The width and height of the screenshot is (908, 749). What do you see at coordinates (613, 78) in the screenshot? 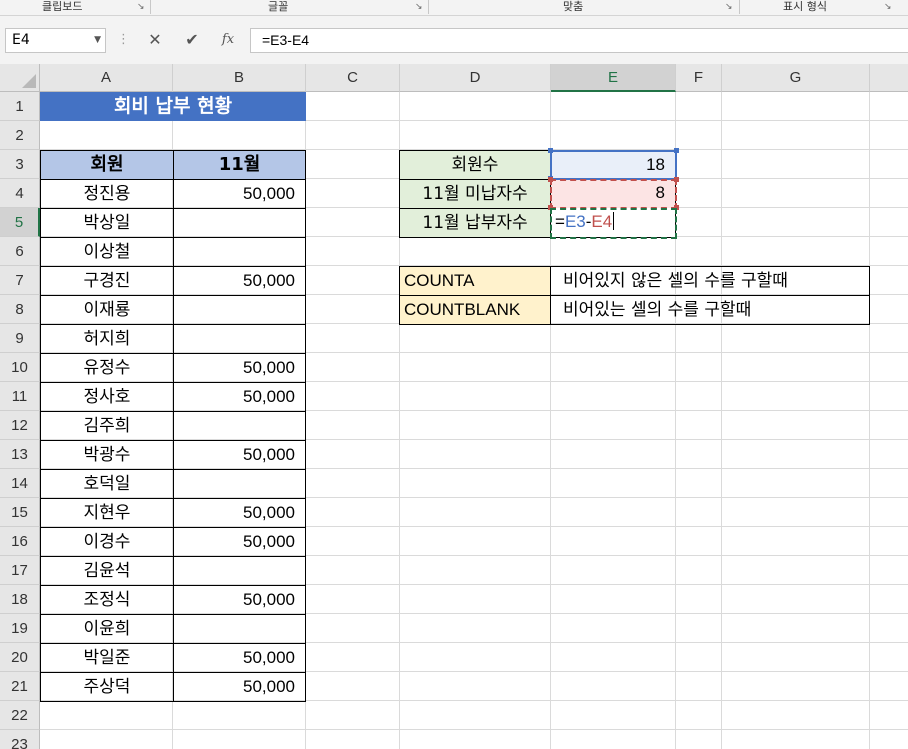
I see `column-header-e: E` at bounding box center [613, 78].